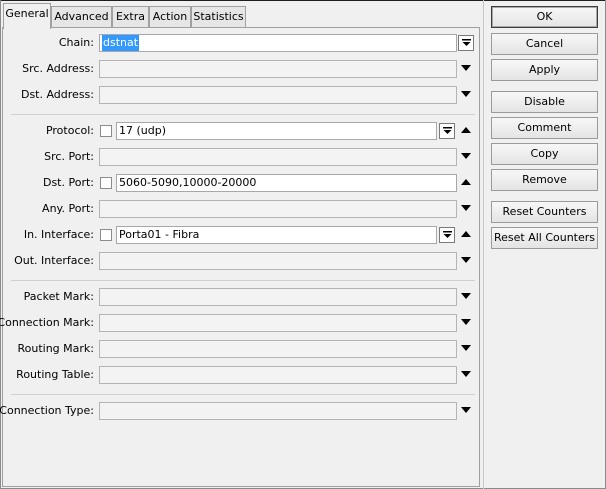 This screenshot has width=606, height=489. What do you see at coordinates (276, 131) in the screenshot?
I see `protocol-field: 17 (udp)` at bounding box center [276, 131].